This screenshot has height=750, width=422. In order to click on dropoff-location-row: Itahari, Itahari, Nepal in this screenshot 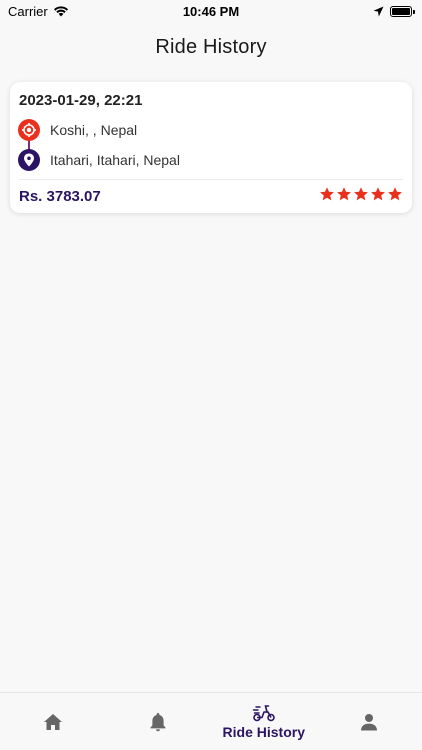, I will do `click(99, 160)`.